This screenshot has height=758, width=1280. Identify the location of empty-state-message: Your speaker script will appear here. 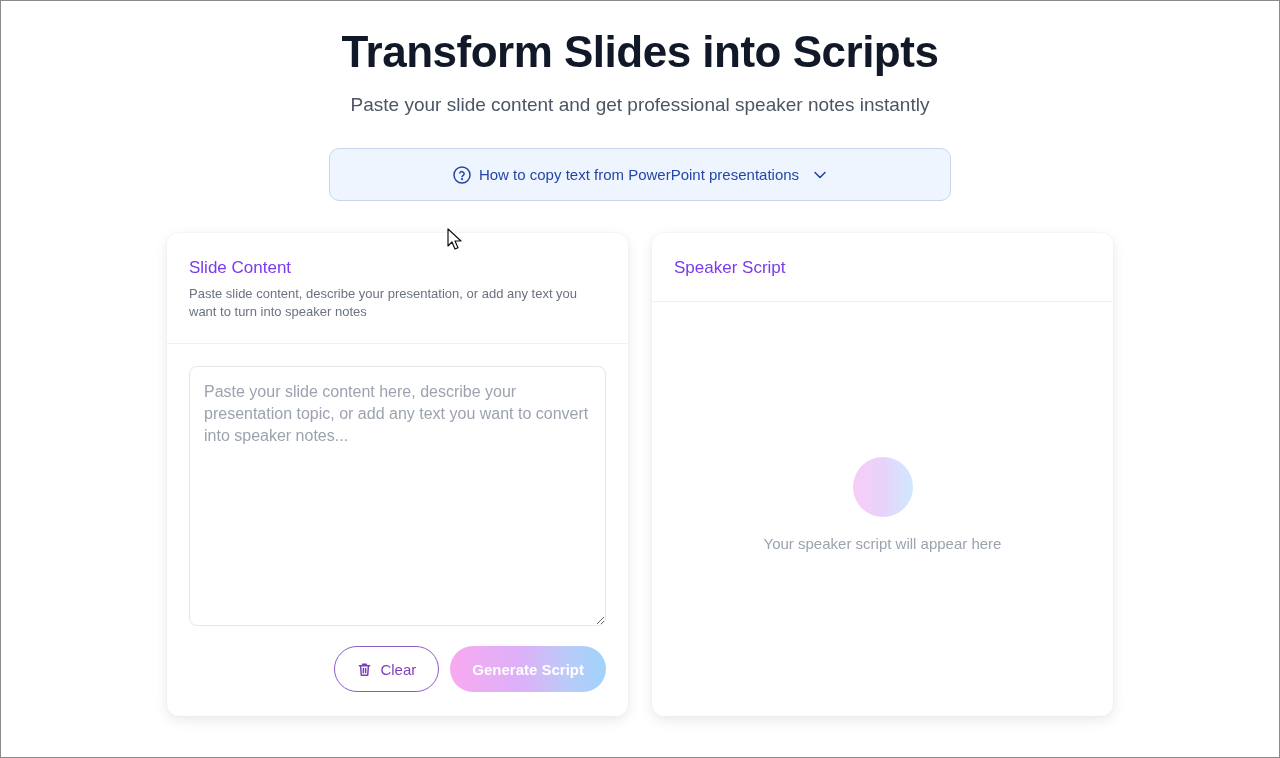
(882, 543).